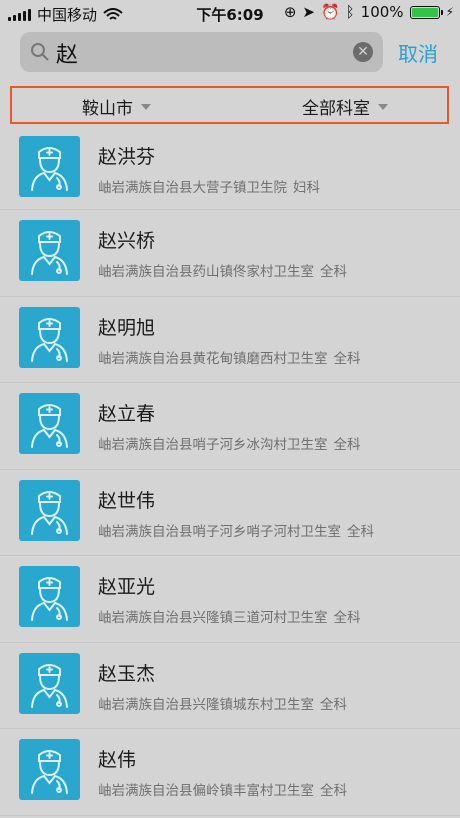 The image size is (460, 818). I want to click on clear-icon: ✕, so click(363, 52).